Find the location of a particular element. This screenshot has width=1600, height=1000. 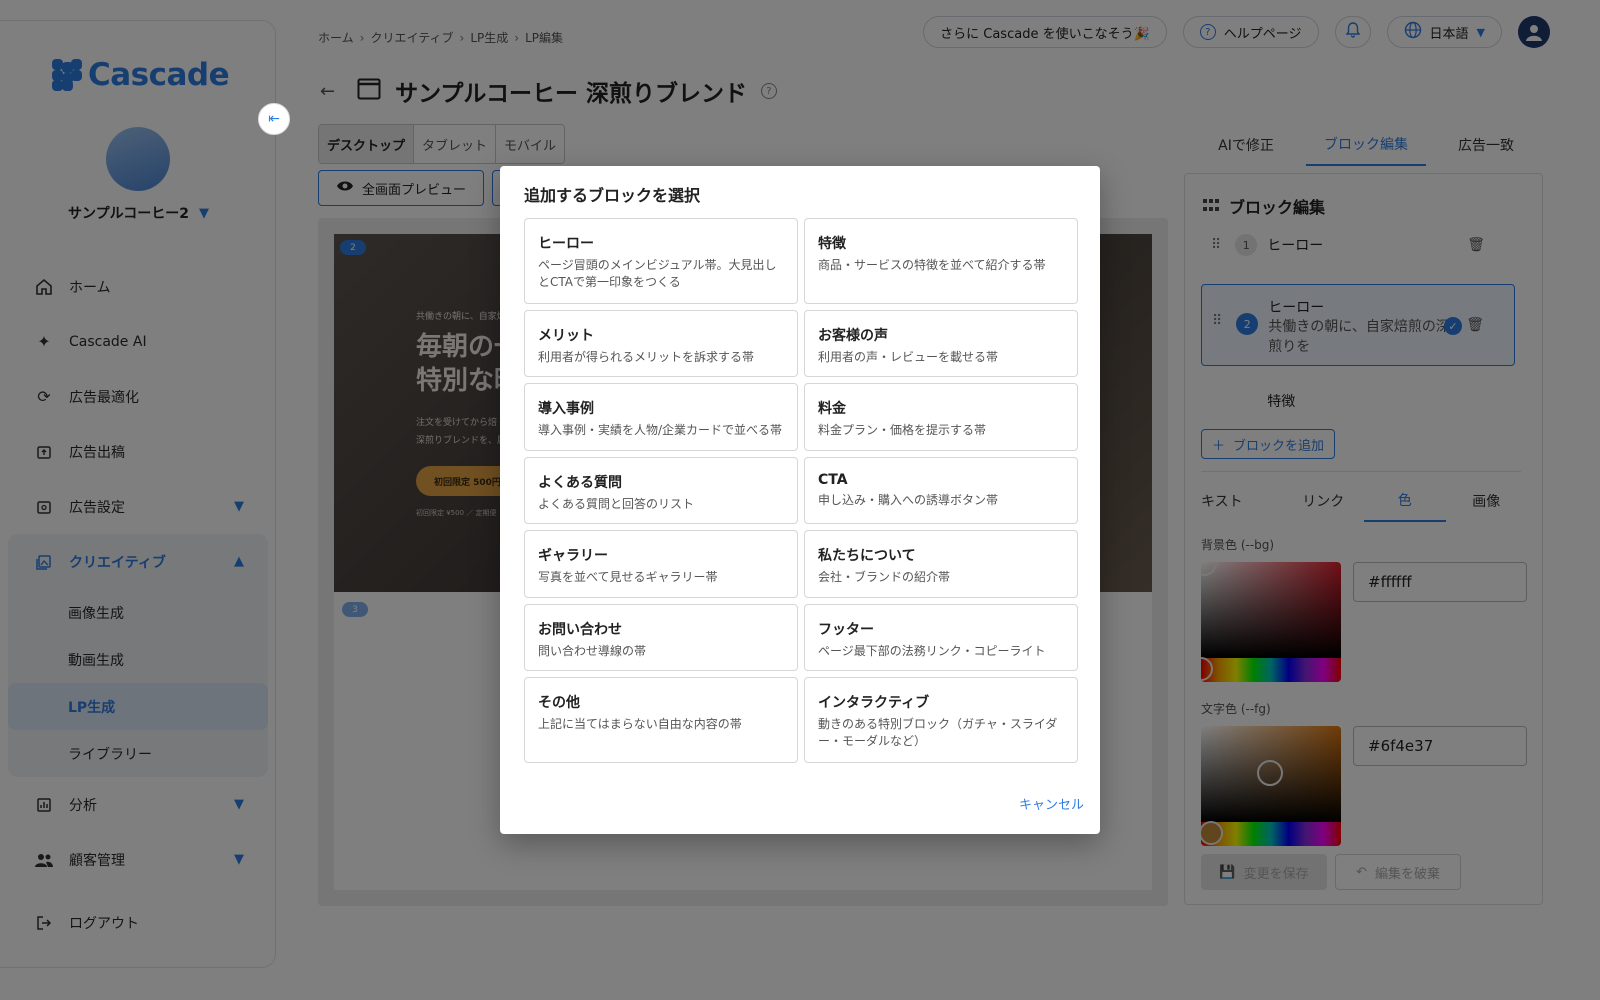

option-desc: 問い合わせ導線の帯 is located at coordinates (592, 651).